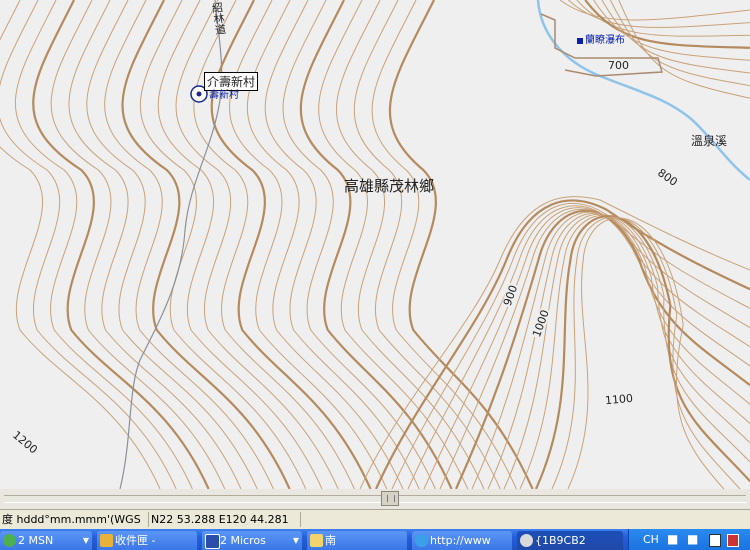 This screenshot has height=550, width=750. I want to click on contour-label-700: 700, so click(618, 65).